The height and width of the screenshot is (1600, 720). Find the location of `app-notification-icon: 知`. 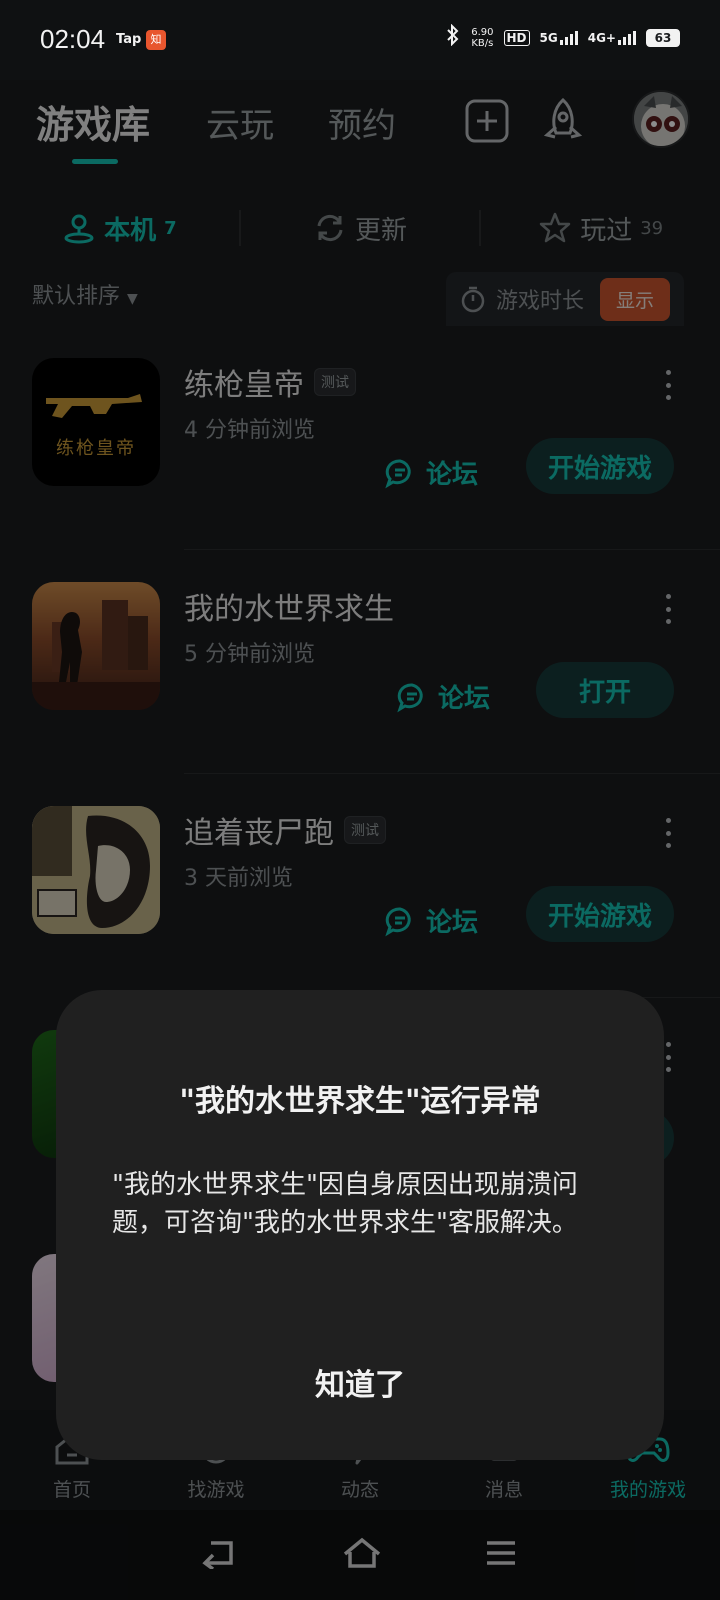

app-notification-icon: 知 is located at coordinates (156, 40).